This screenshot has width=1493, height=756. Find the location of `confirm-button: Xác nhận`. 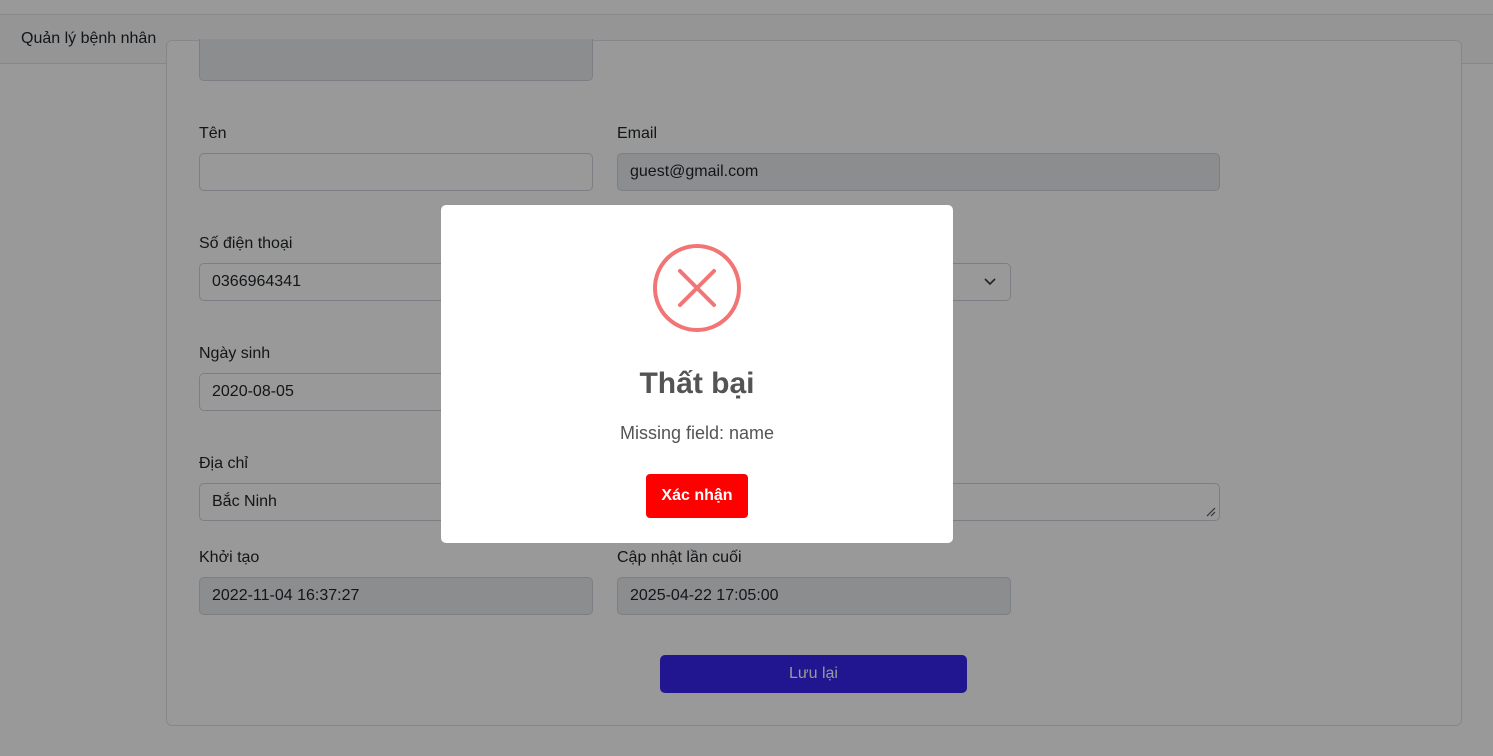

confirm-button: Xác nhận is located at coordinates (697, 496).